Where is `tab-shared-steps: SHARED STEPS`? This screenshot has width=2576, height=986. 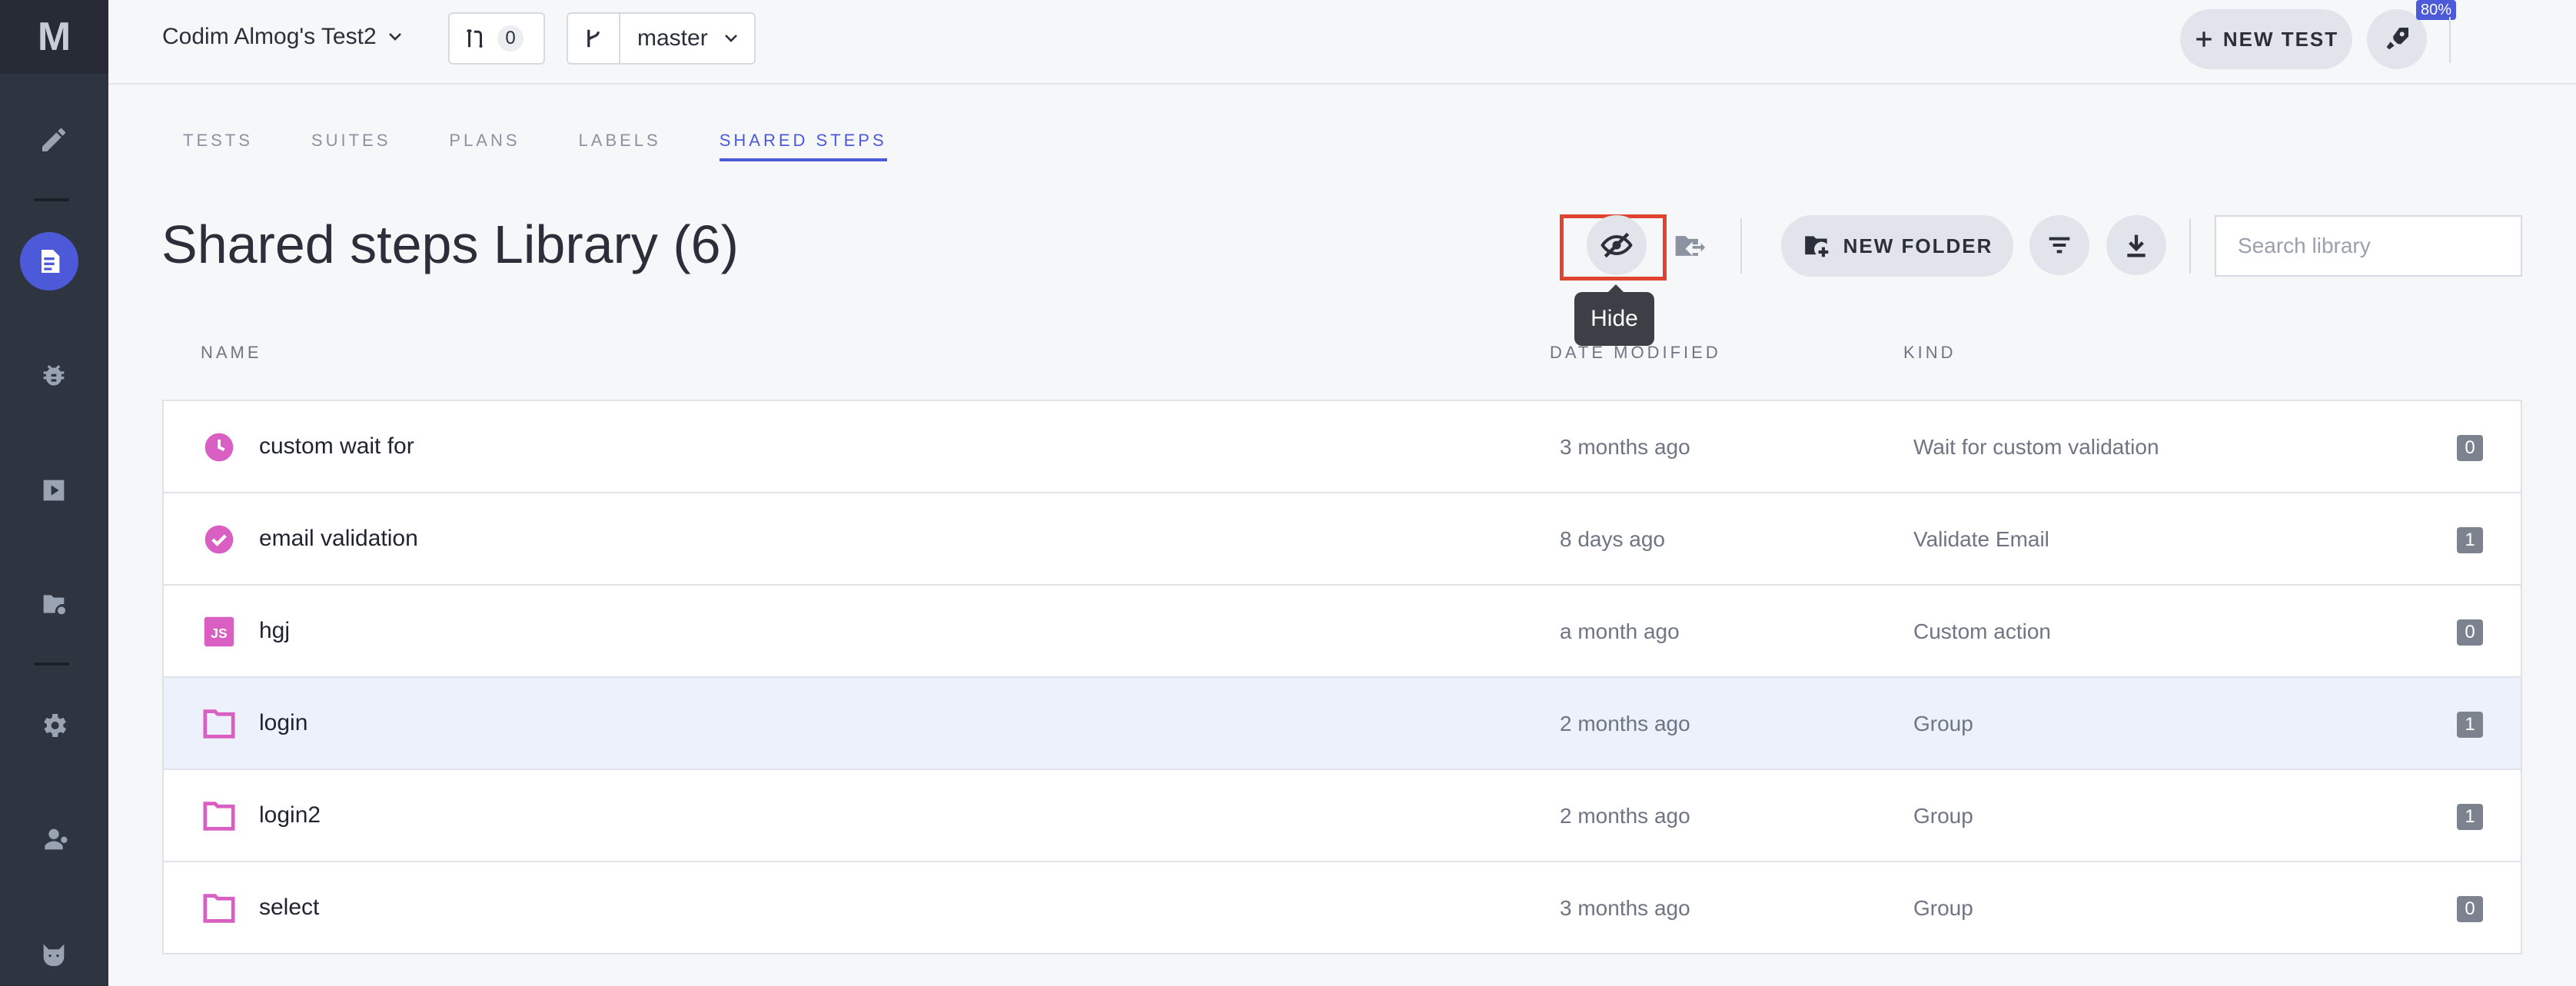 tab-shared-steps: SHARED STEPS is located at coordinates (803, 146).